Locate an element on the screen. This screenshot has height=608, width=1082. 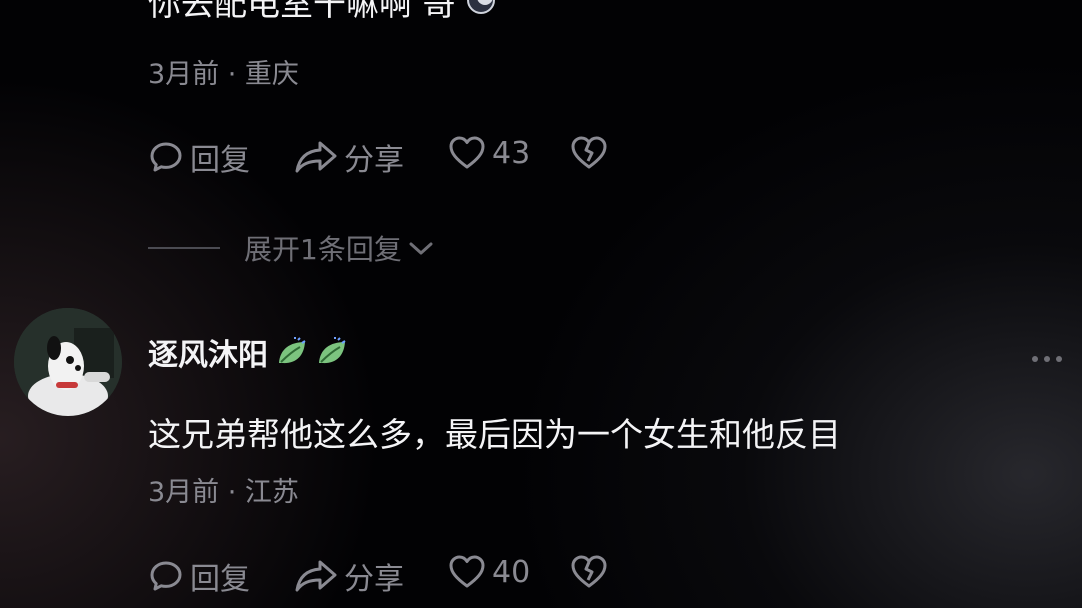
comment-main-text: 这兄弟帮他这么多，最后因为一个女生和他反目 is located at coordinates (494, 434).